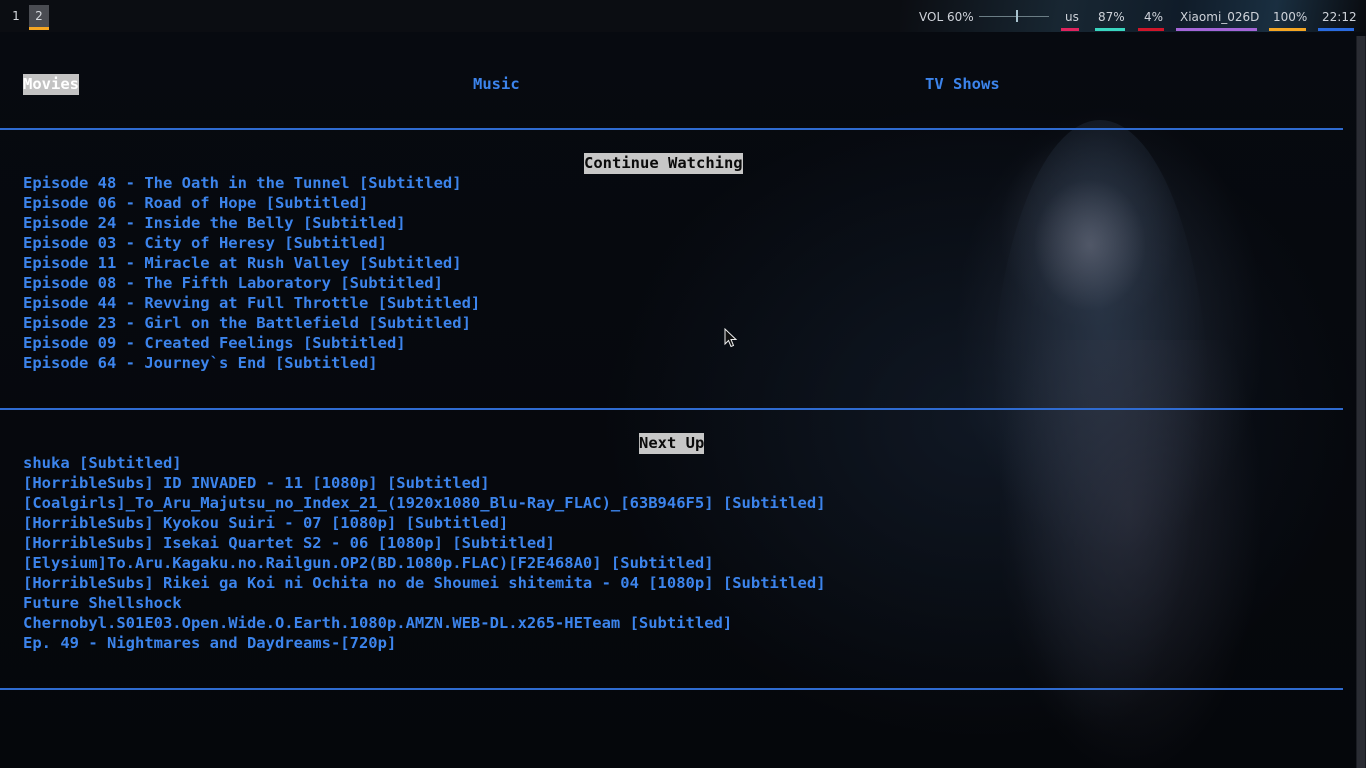 Image resolution: width=1366 pixels, height=768 pixels. Describe the element at coordinates (731, 338) in the screenshot. I see `mouse-pointer-icon` at that location.